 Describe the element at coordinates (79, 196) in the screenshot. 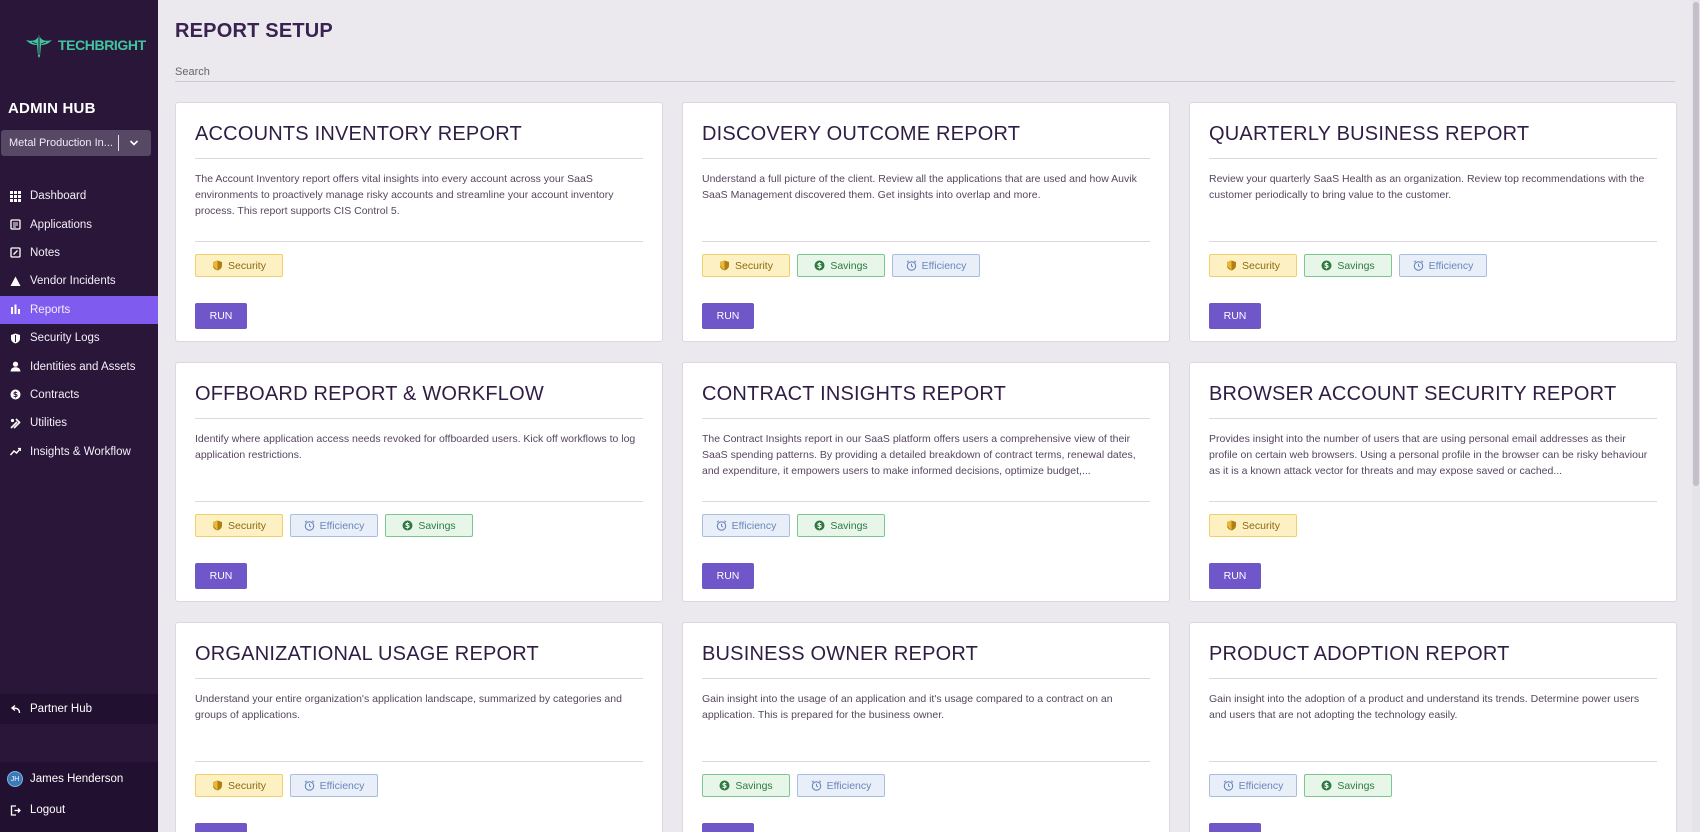

I see `sidebar-item-dashboard: Dashboard` at that location.